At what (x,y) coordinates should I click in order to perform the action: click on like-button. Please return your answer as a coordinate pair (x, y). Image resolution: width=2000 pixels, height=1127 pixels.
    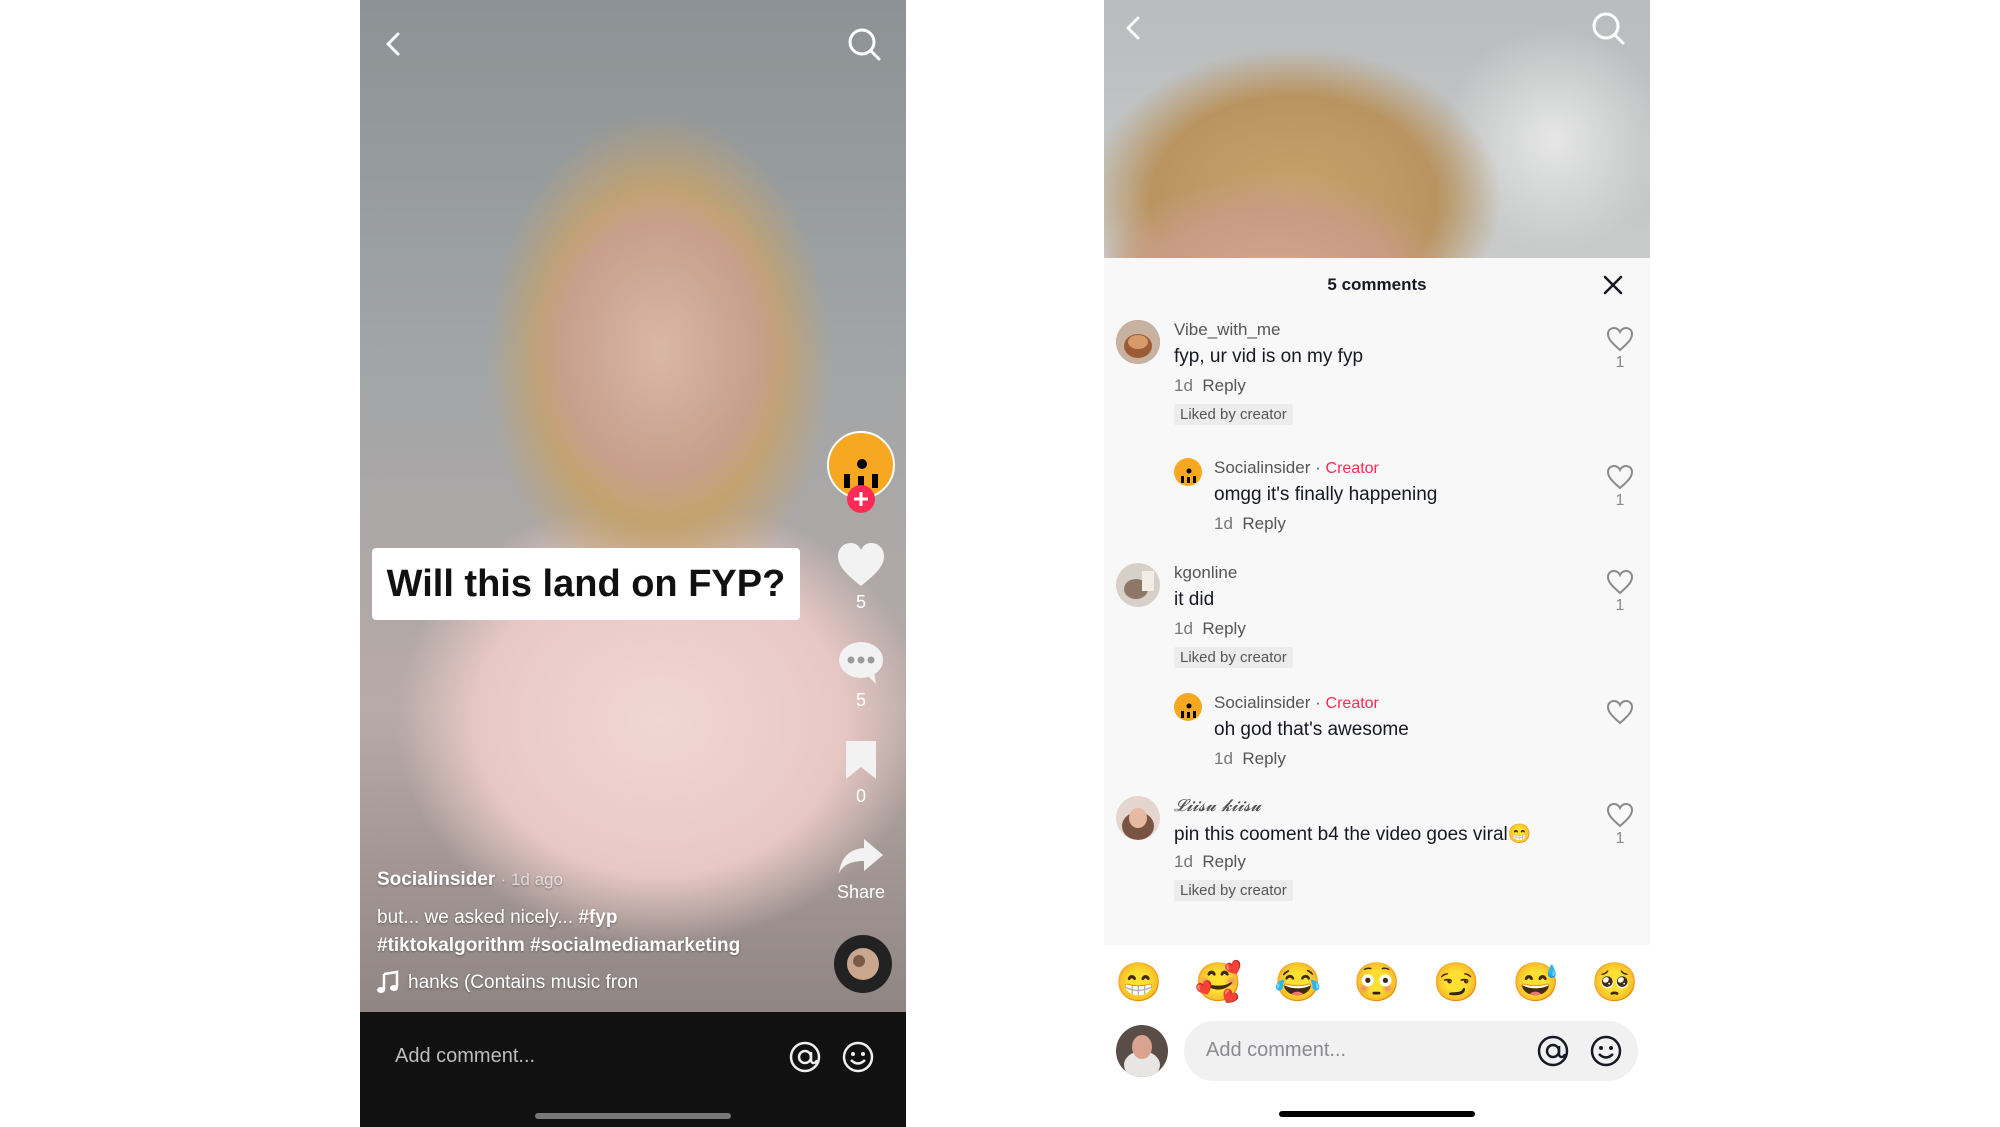
    Looking at the image, I should click on (861, 565).